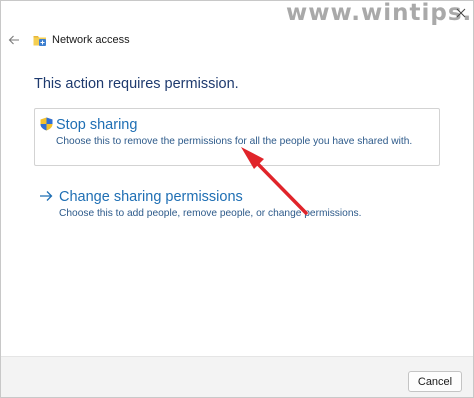 The image size is (474, 398). Describe the element at coordinates (46, 124) in the screenshot. I see `uac-shield-icon` at that location.